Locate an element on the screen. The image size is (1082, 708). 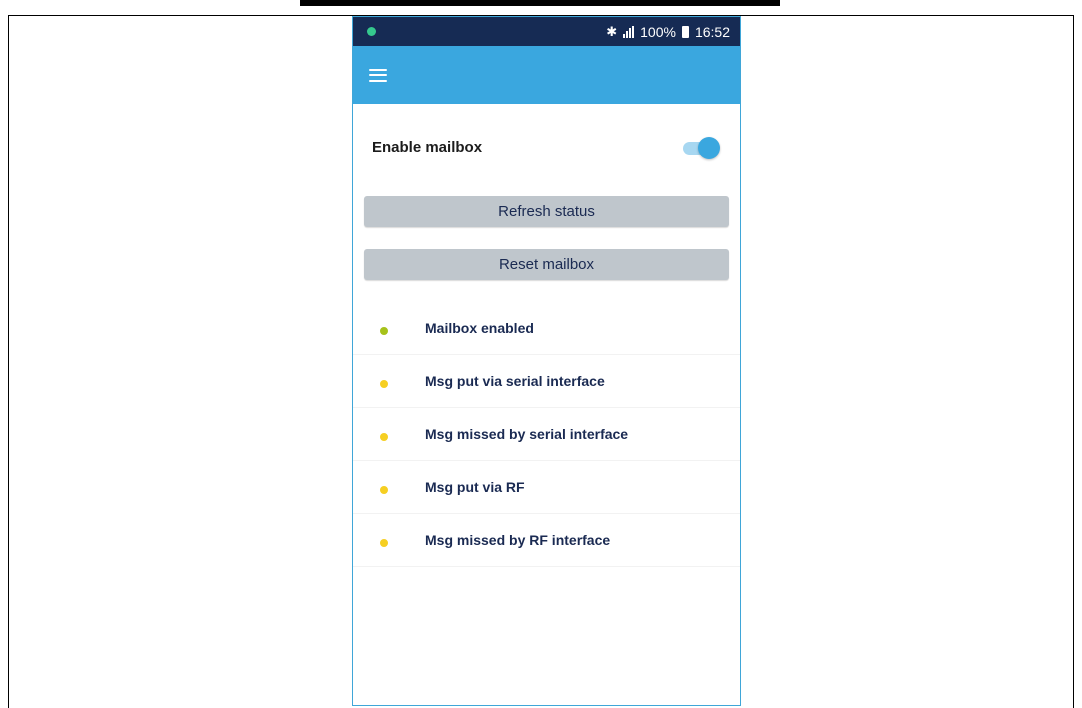
app-bar is located at coordinates (546, 75).